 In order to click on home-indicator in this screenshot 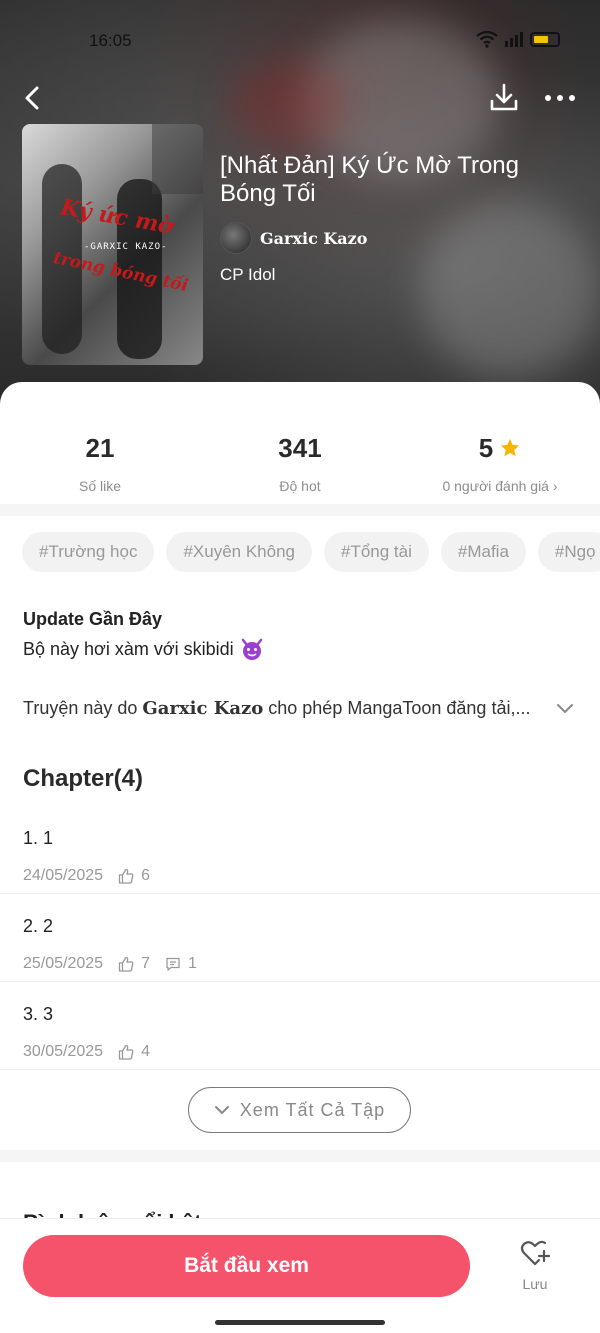, I will do `click(300, 1322)`.